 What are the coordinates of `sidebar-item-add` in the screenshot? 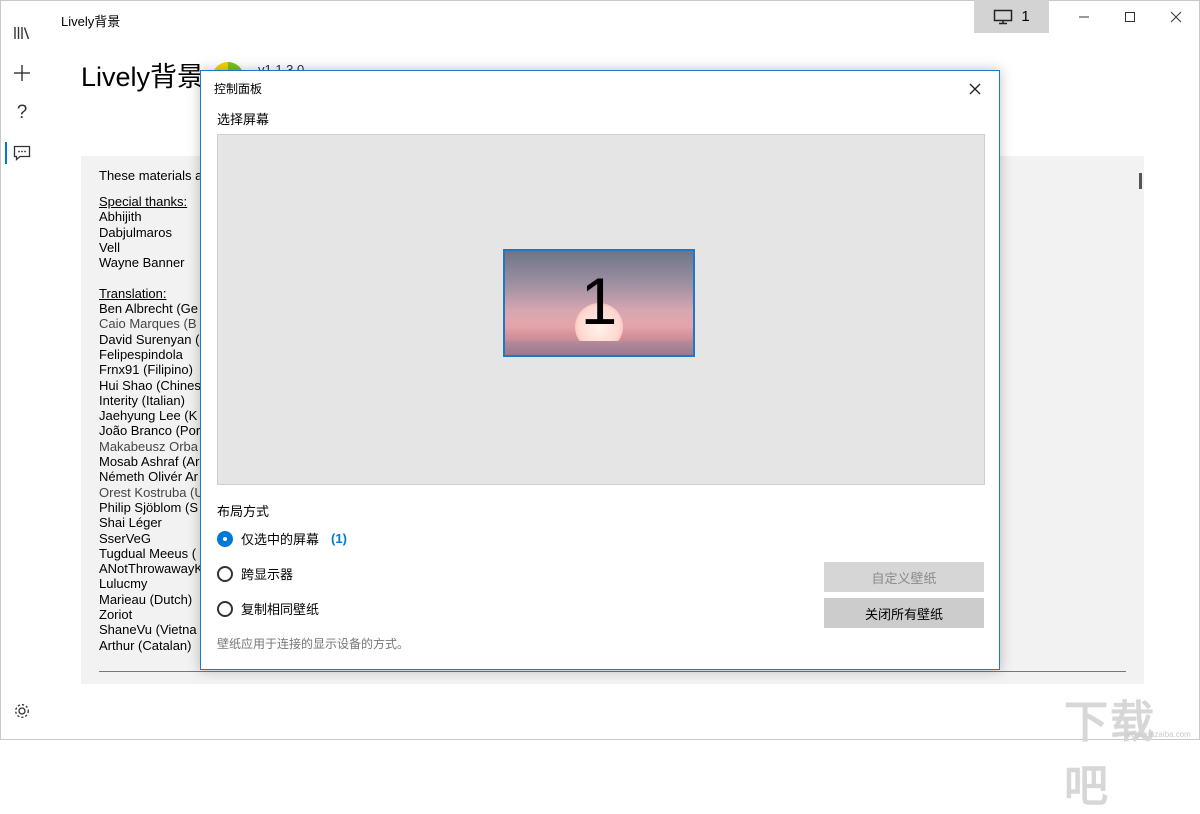 It's located at (22, 73).